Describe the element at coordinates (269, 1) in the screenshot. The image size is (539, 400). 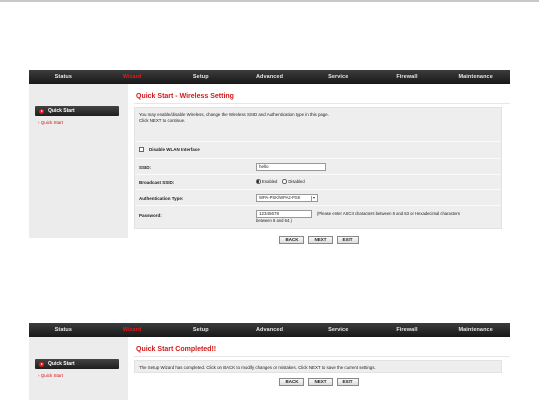
I see `top-divider` at that location.